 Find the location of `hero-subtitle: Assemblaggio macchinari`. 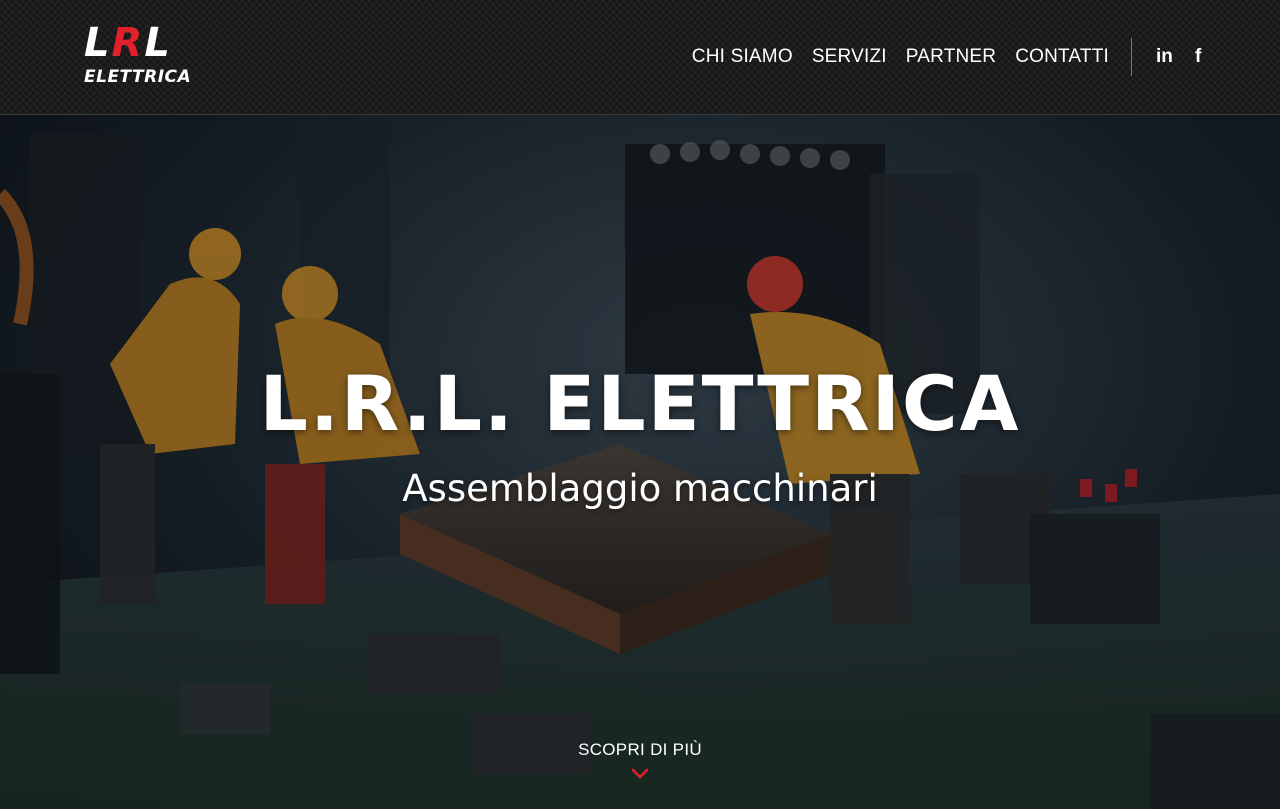

hero-subtitle: Assemblaggio macchinari is located at coordinates (640, 488).